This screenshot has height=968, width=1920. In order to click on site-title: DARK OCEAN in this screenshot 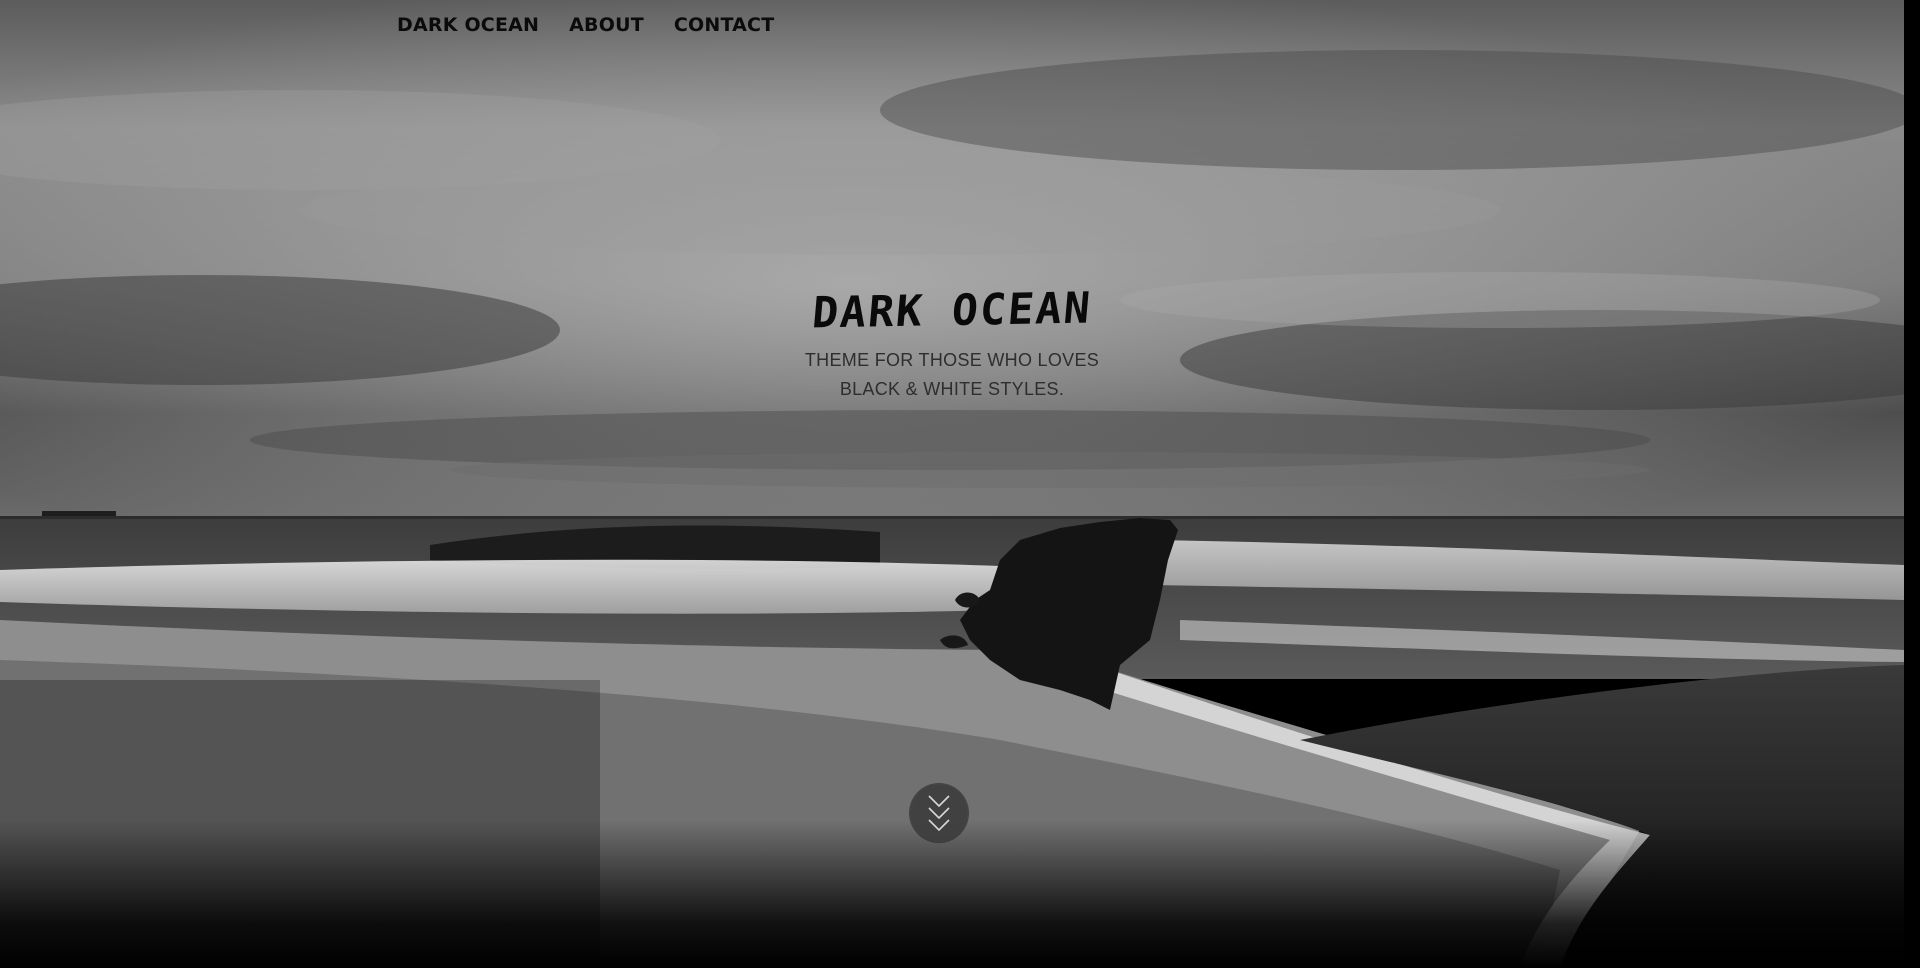, I will do `click(952, 311)`.